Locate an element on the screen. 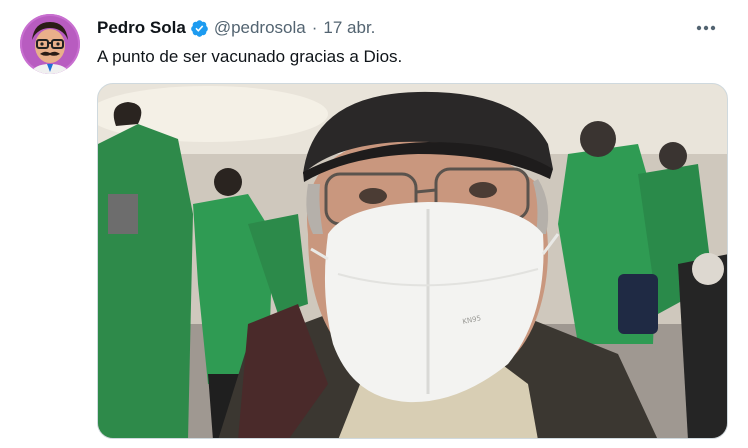  tweet-header: Pedro Sola @pedrosola · 17 abr. is located at coordinates (412, 28).